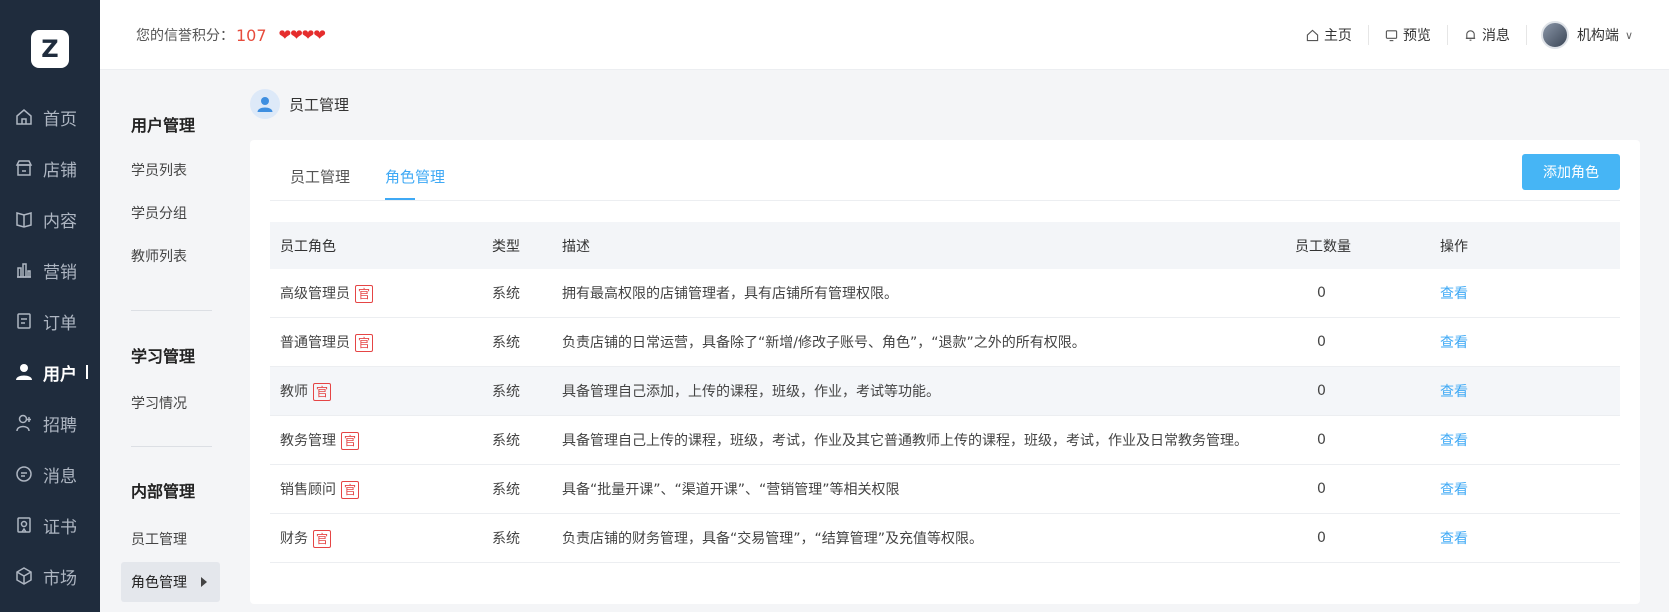 The width and height of the screenshot is (1669, 612). I want to click on column-header-actions: 操作, so click(1454, 246).